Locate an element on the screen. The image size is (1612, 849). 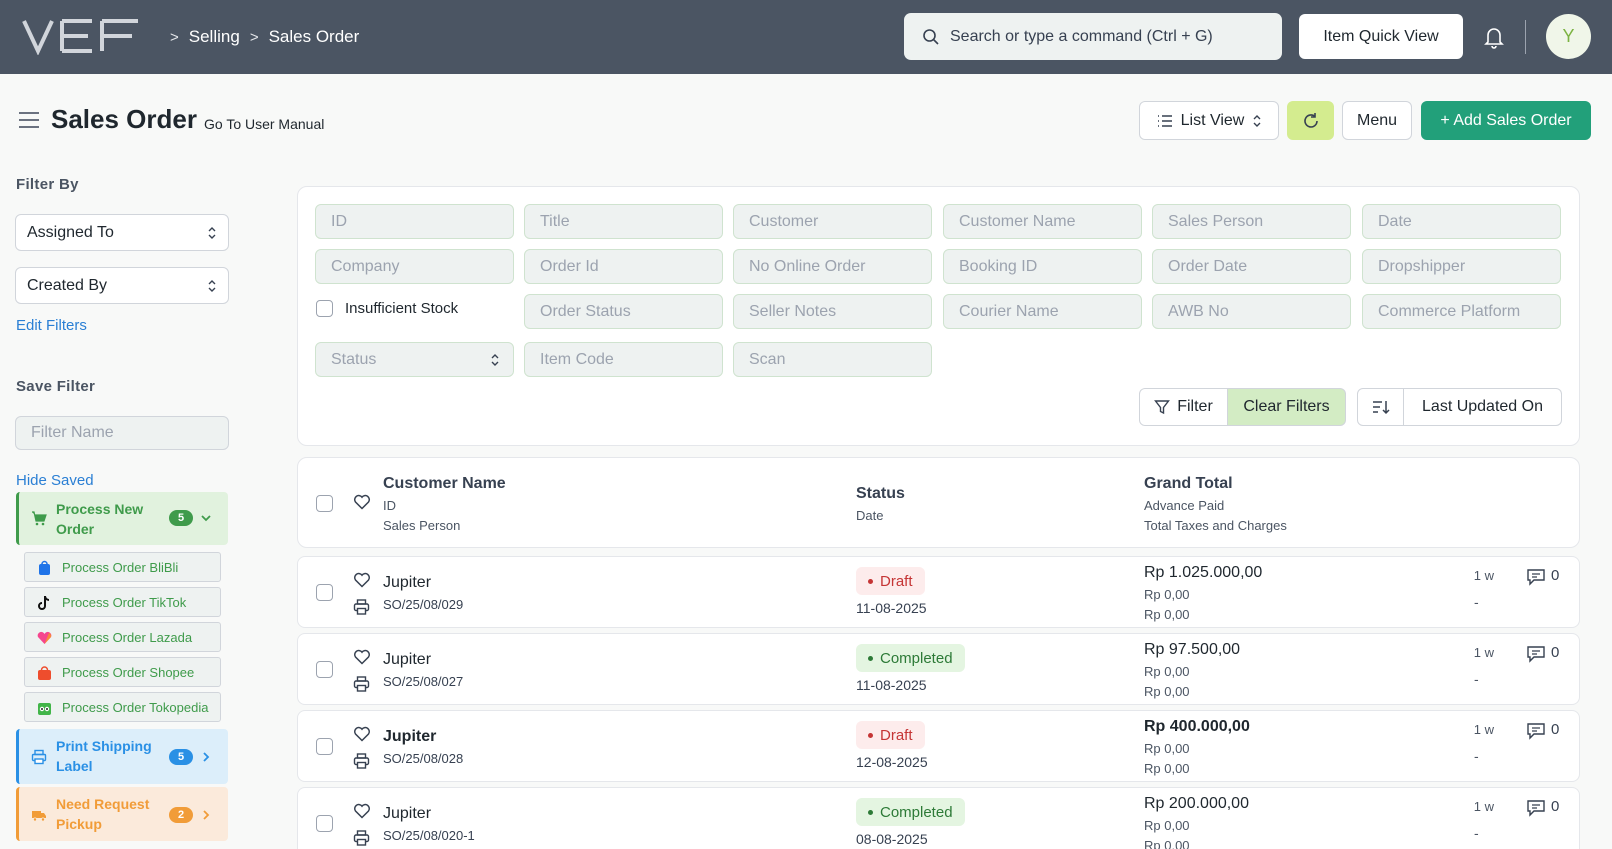
list-view-button: List View is located at coordinates (1209, 120).